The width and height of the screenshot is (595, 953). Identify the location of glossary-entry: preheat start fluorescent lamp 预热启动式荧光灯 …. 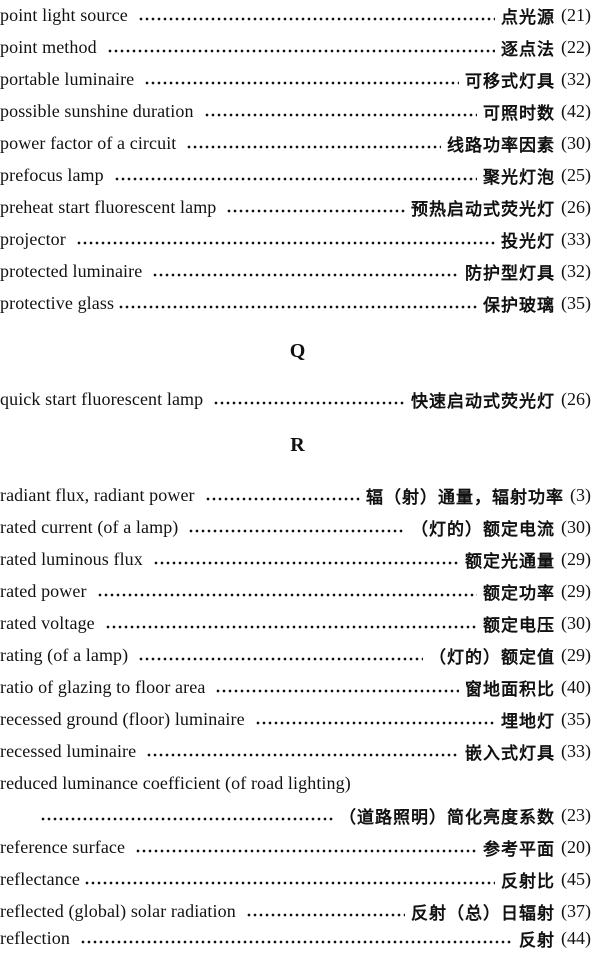
(297, 207).